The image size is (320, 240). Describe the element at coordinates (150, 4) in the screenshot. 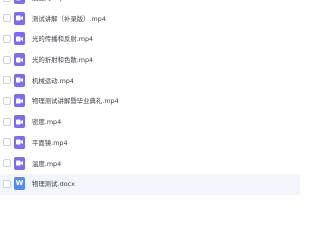

I see `file-row: 加速的.mp4` at that location.